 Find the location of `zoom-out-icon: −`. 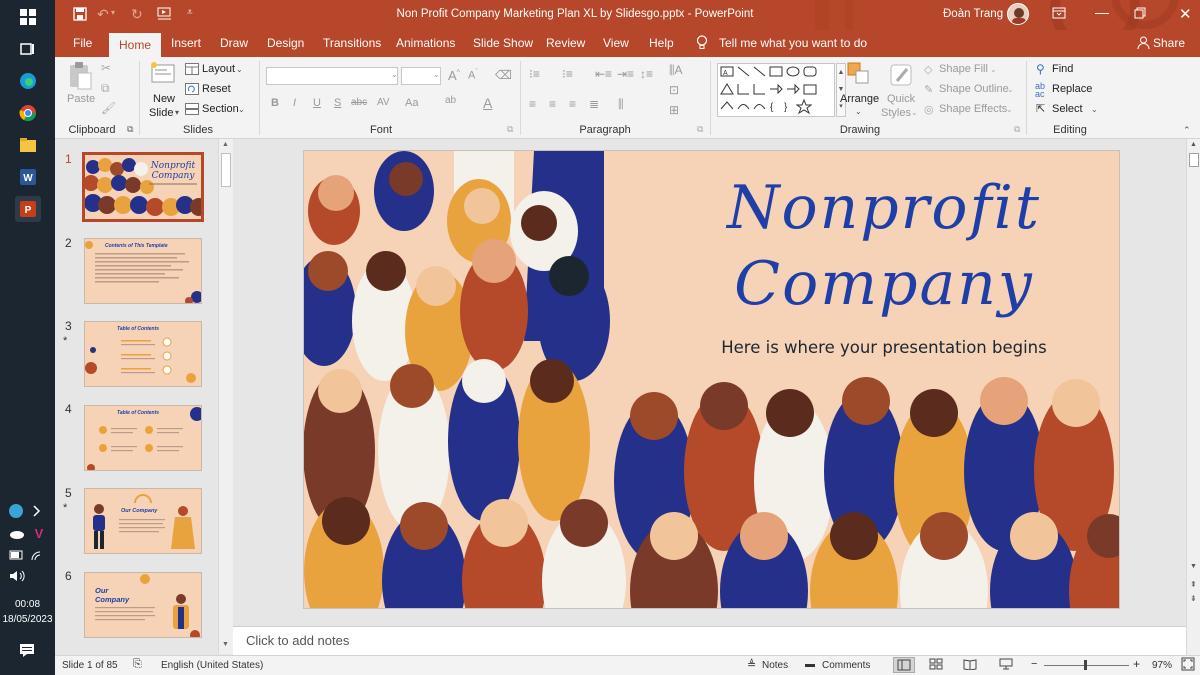

zoom-out-icon: − is located at coordinates (1034, 664).